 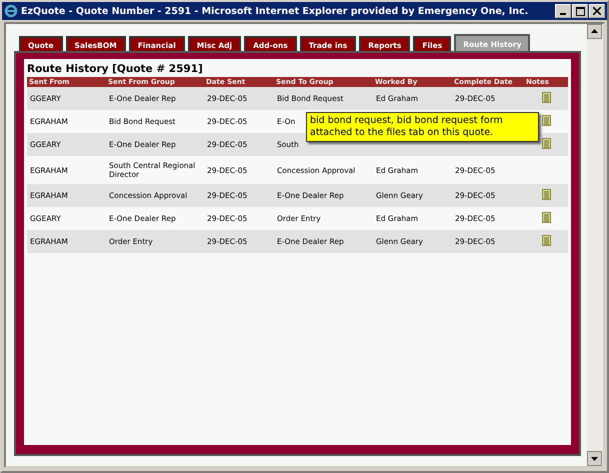 I want to click on scrollbar, so click(x=595, y=245).